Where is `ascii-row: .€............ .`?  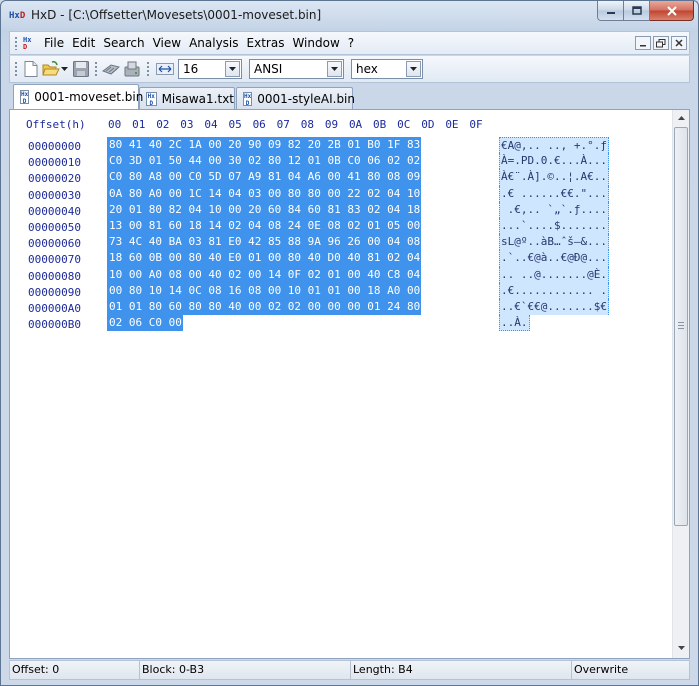
ascii-row: .€............ . is located at coordinates (554, 290).